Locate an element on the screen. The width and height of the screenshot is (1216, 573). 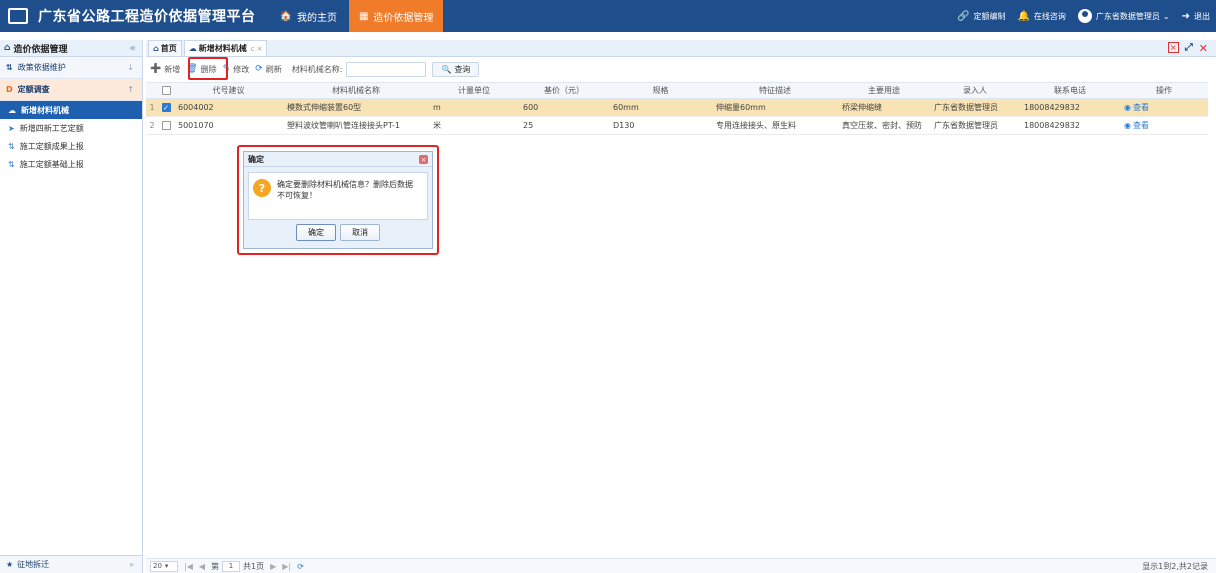
cell-phone: 18008429832 is located at coordinates (1052, 107).